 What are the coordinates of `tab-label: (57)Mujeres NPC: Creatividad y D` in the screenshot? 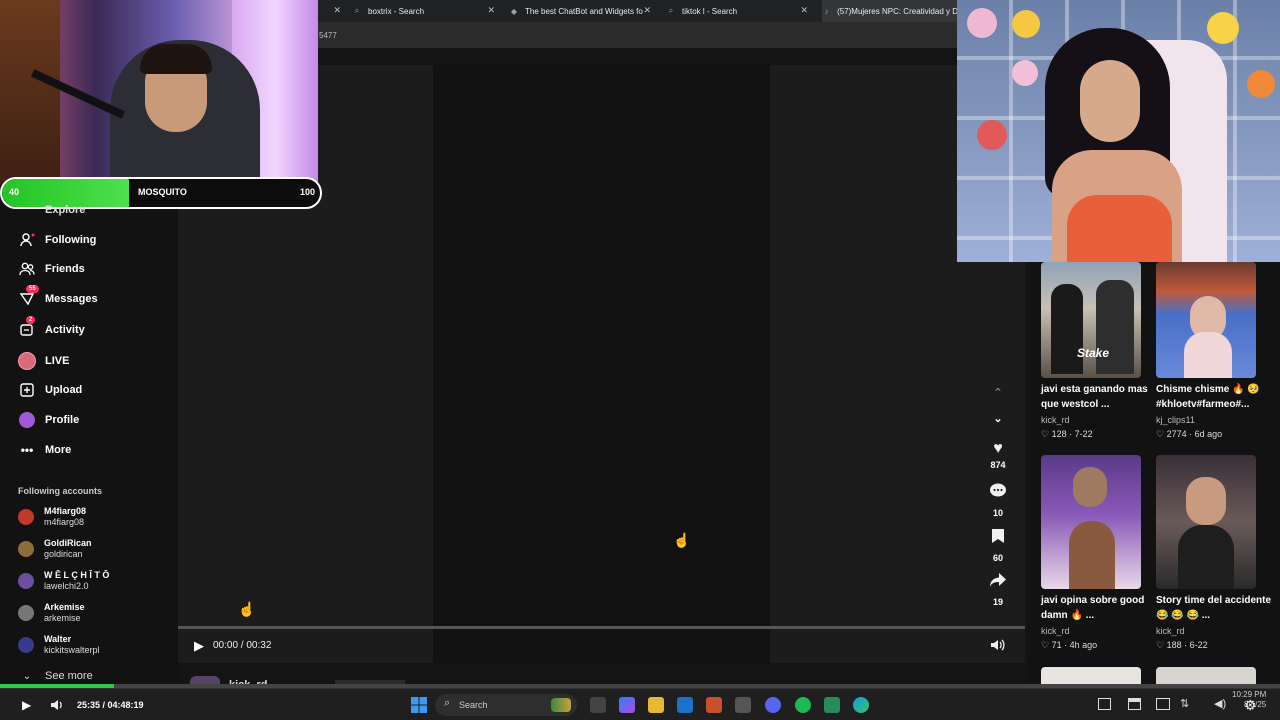 It's located at (897, 11).